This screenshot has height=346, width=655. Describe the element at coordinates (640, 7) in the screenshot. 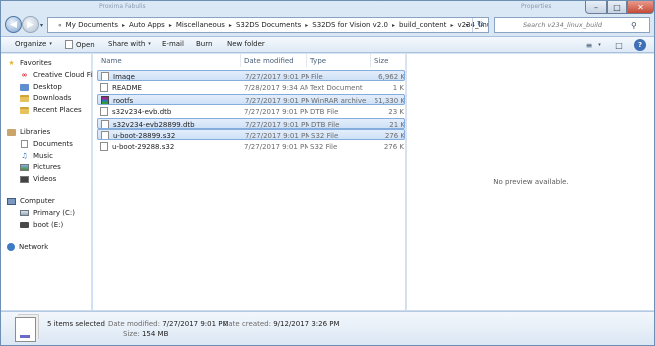

I see `close-button: ✕` at that location.